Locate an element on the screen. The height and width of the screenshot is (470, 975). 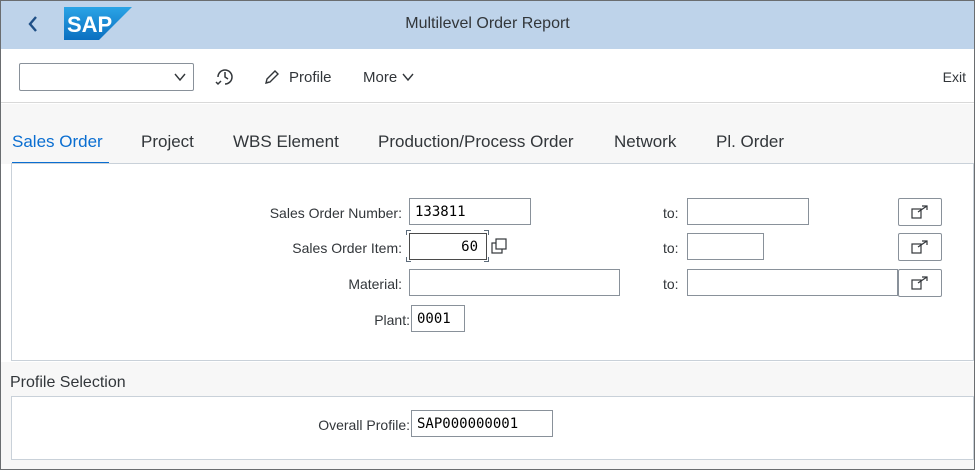
shell-header: SAP Multilevel Order Report is located at coordinates (487, 25).